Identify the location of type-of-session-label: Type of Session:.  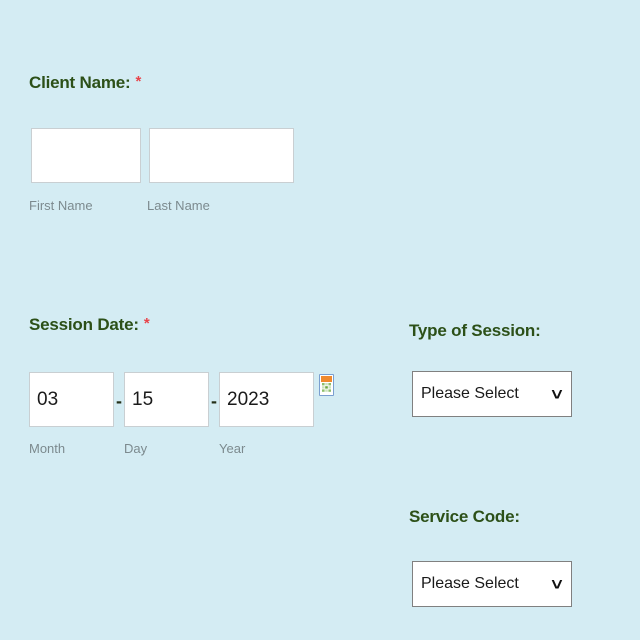
(475, 330).